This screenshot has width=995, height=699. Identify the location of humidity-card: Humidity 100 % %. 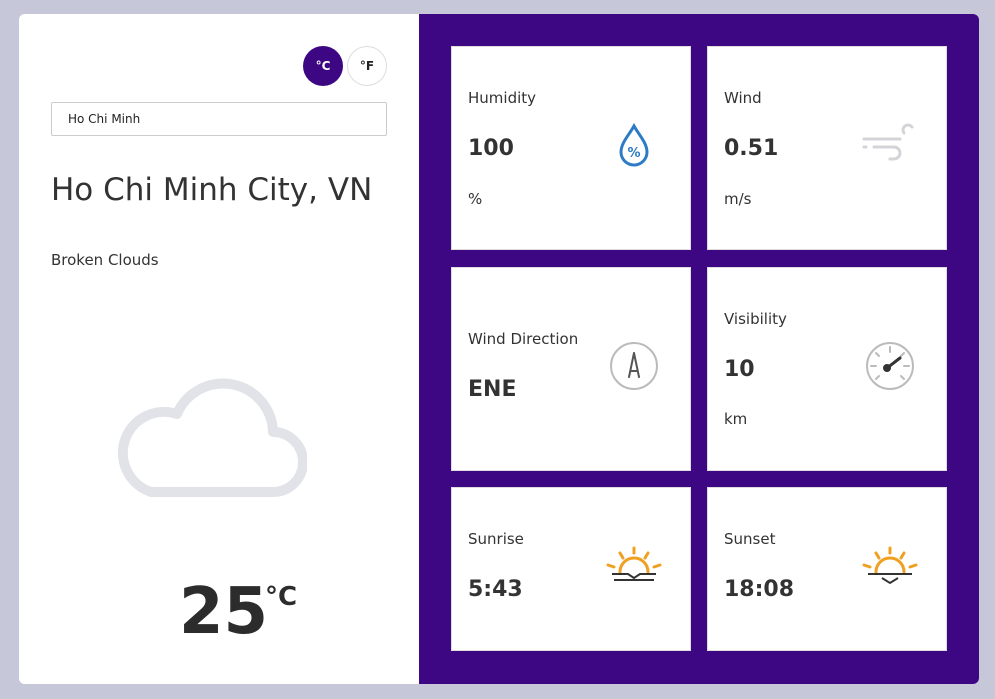
(571, 148).